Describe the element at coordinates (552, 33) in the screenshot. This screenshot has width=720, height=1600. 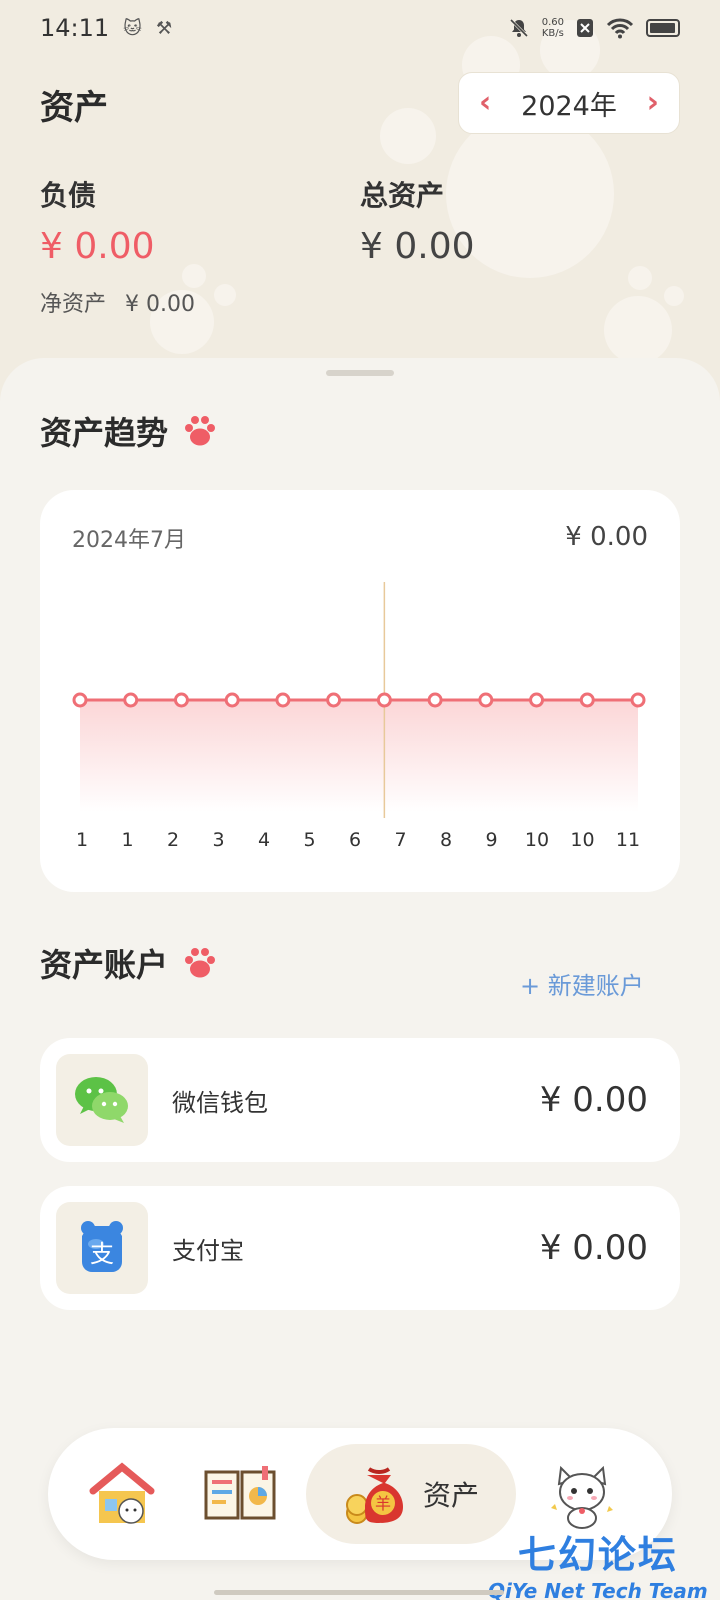
I see `net-speed-unit: KB/s` at that location.